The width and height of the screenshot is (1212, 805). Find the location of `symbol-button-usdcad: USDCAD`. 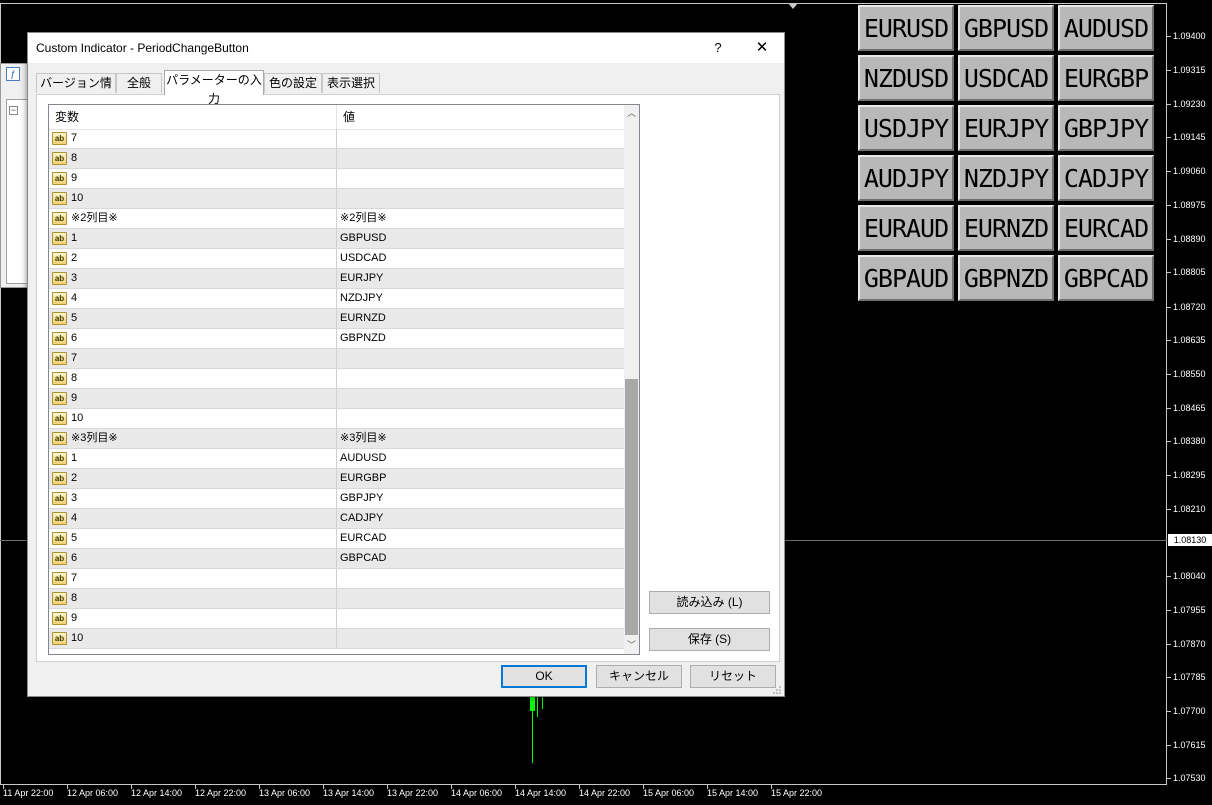

symbol-button-usdcad: USDCAD is located at coordinates (1006, 78).